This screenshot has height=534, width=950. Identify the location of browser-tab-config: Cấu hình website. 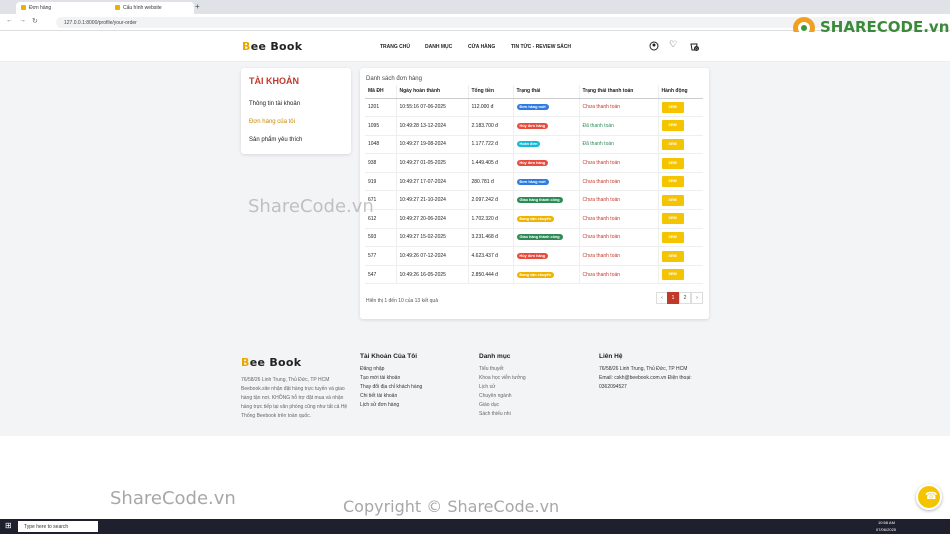
(150, 8).